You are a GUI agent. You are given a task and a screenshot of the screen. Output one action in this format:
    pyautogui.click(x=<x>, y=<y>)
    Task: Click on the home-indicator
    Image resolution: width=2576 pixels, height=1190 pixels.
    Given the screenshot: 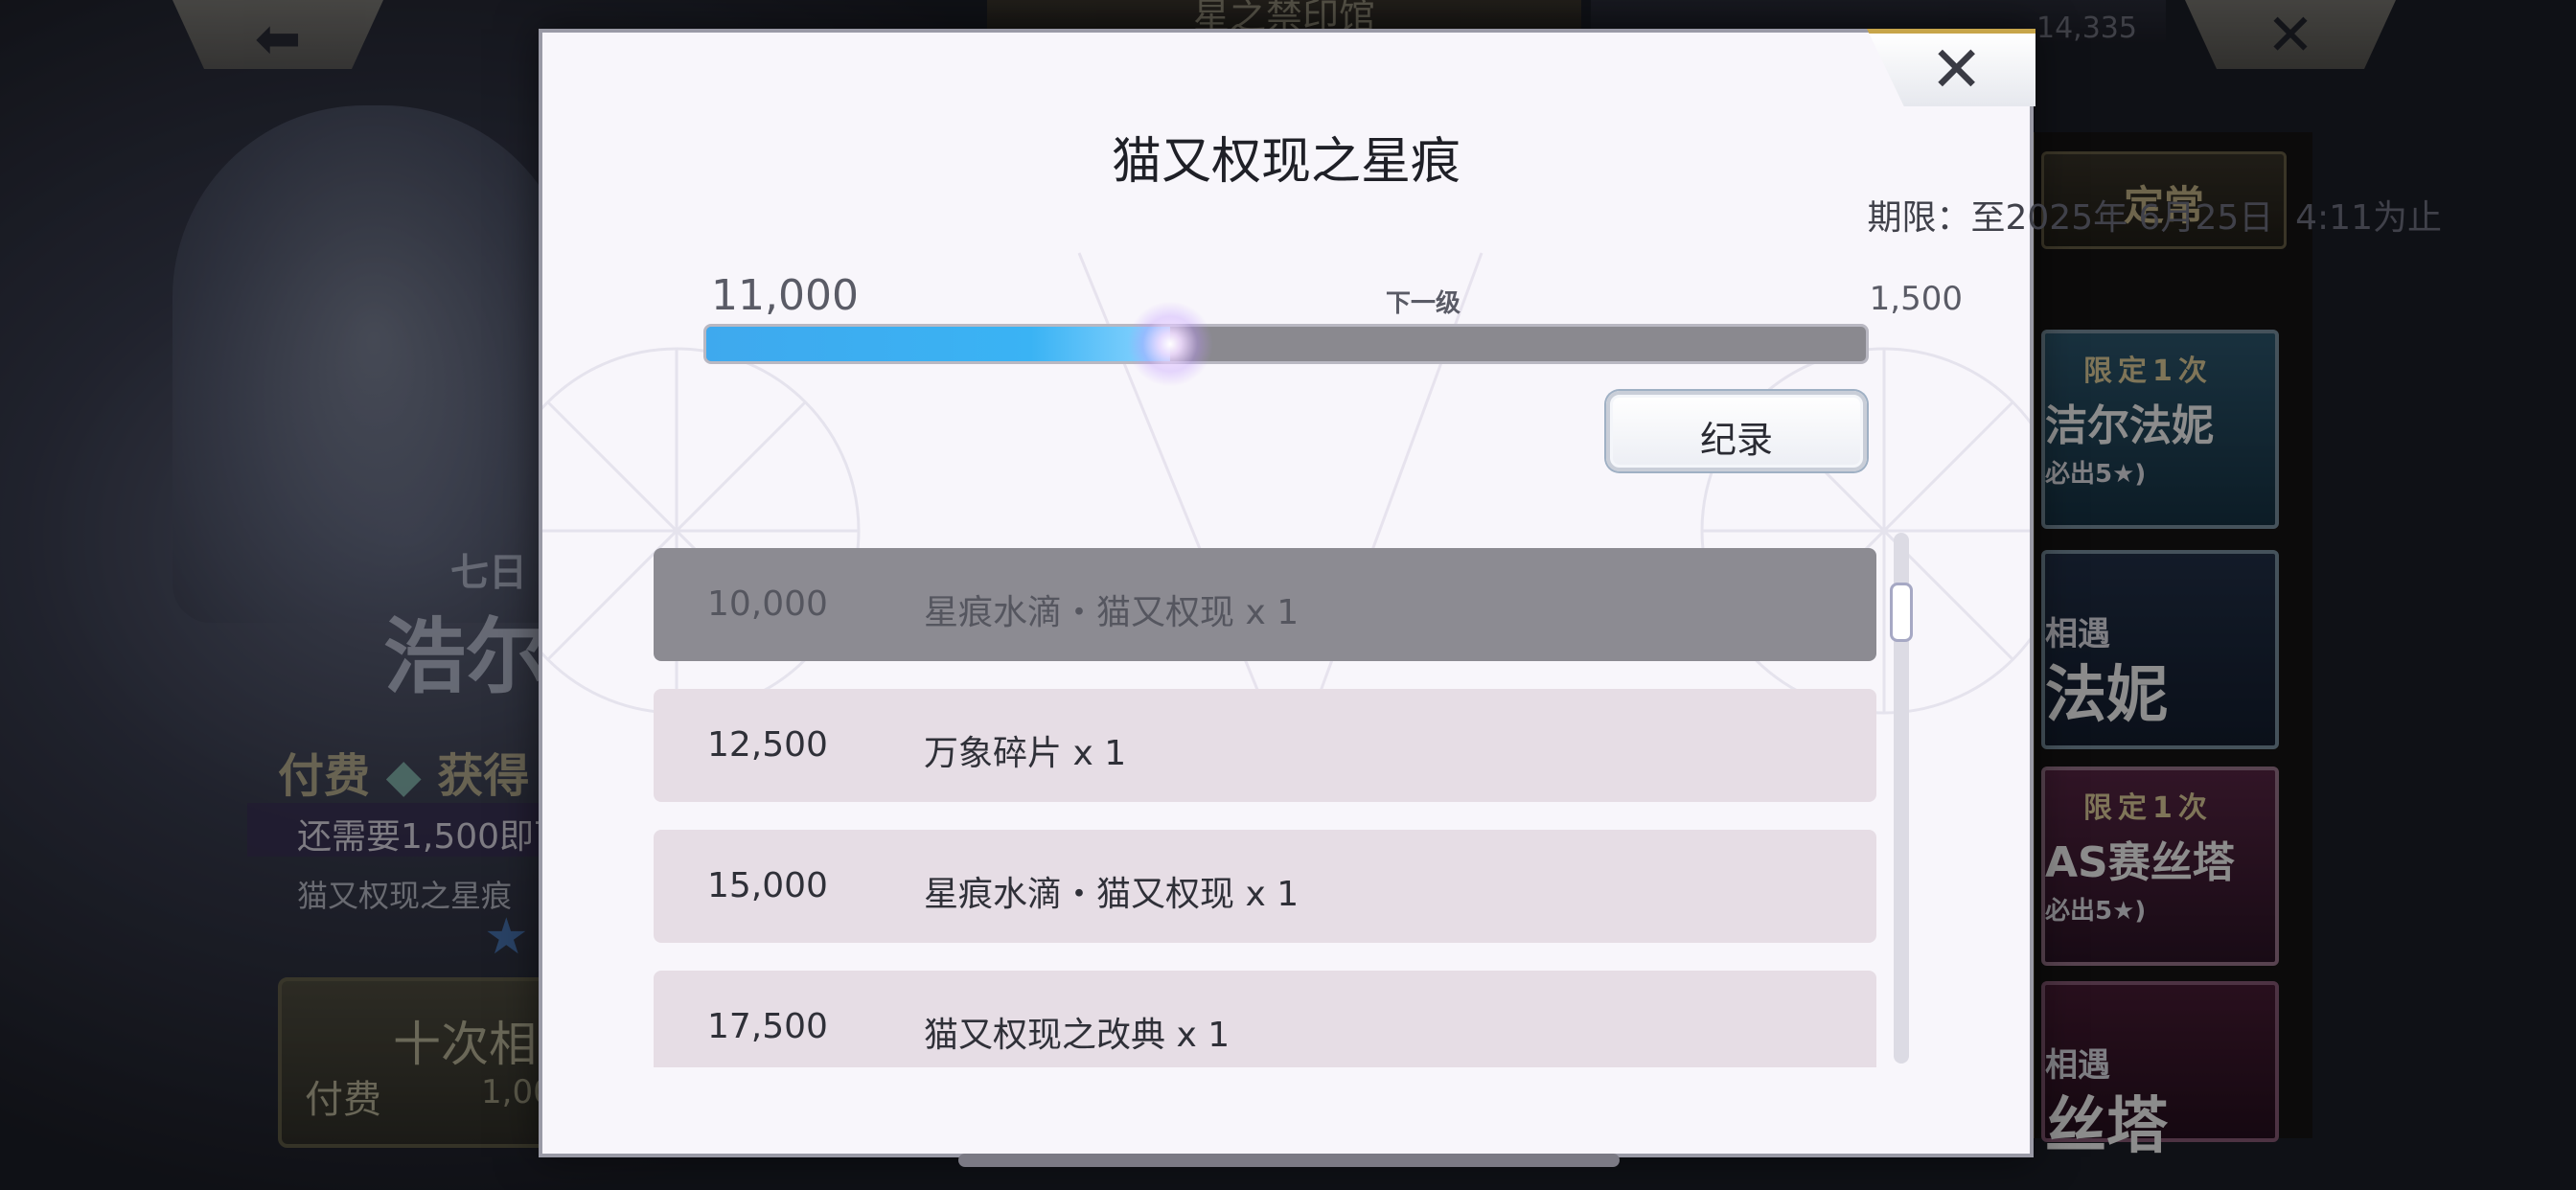 What is the action you would take?
    pyautogui.click(x=1289, y=1161)
    